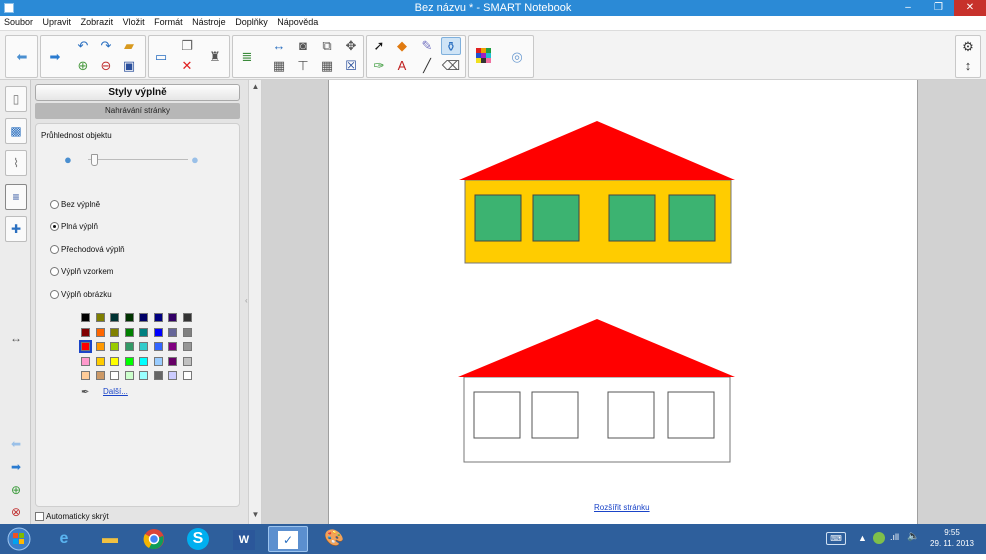 This screenshot has height=560, width=986. Describe the element at coordinates (19, 539) in the screenshot. I see `start-button` at that location.